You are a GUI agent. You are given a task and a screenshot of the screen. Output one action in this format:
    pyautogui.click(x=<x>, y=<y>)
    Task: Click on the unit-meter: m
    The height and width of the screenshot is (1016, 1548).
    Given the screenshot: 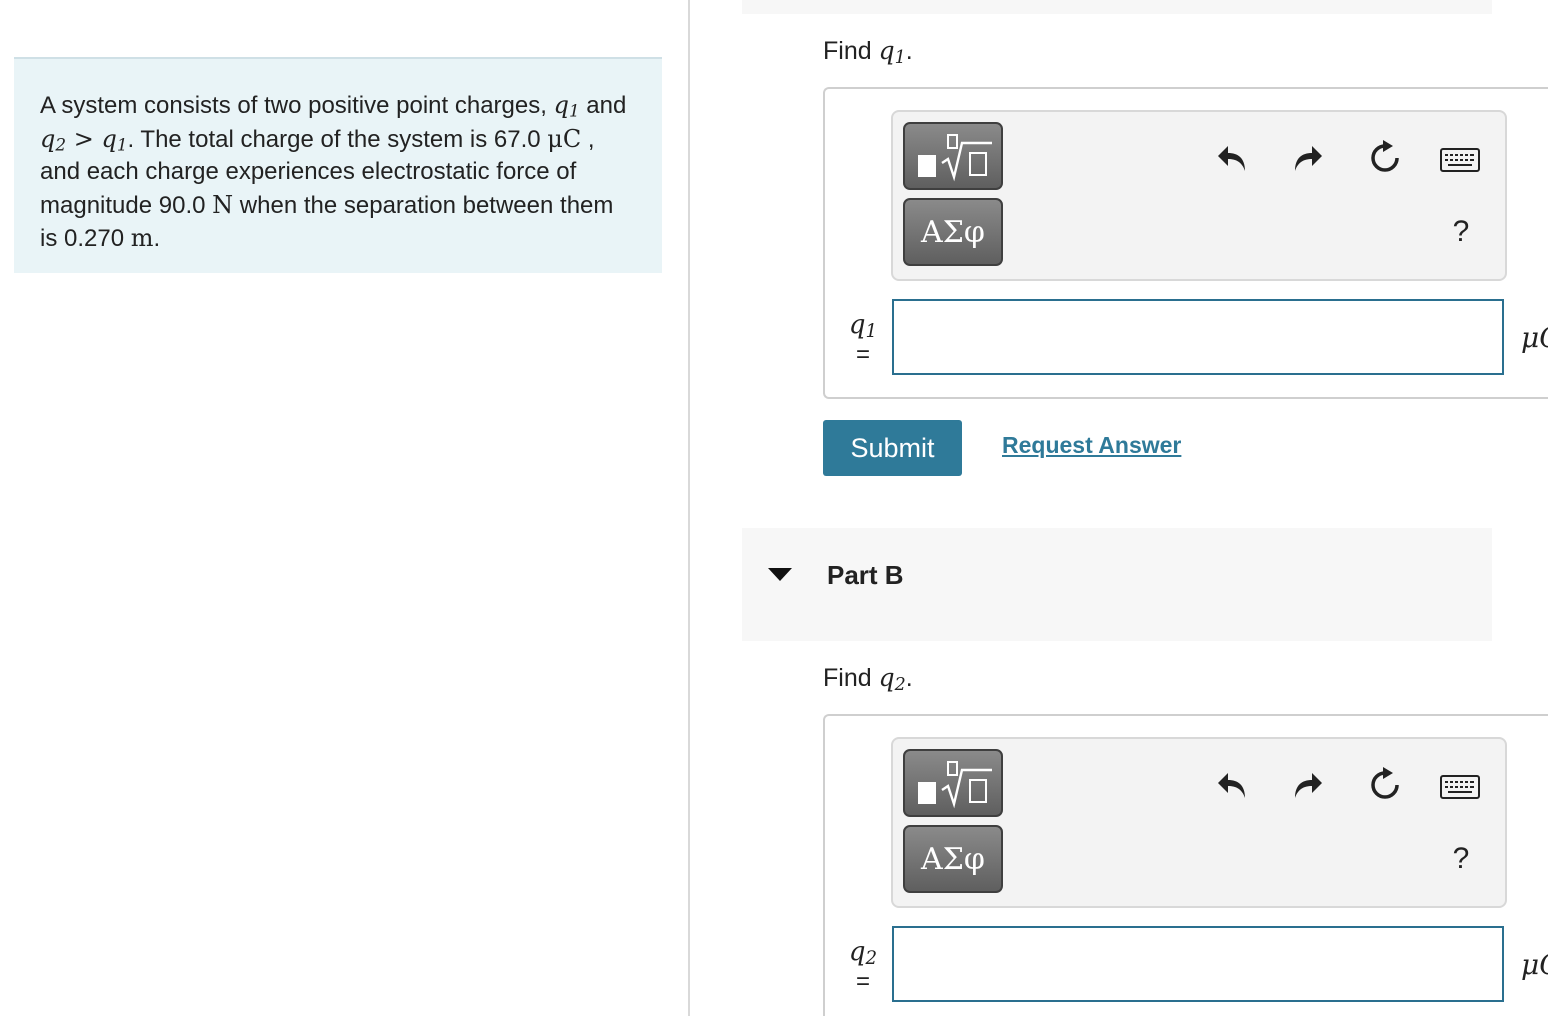 What is the action you would take?
    pyautogui.click(x=142, y=238)
    